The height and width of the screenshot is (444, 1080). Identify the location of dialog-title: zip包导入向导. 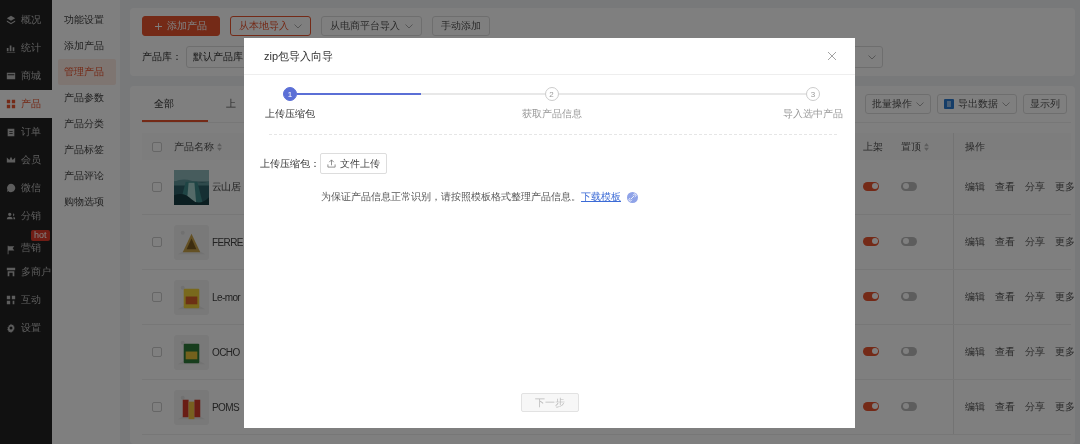
(299, 56).